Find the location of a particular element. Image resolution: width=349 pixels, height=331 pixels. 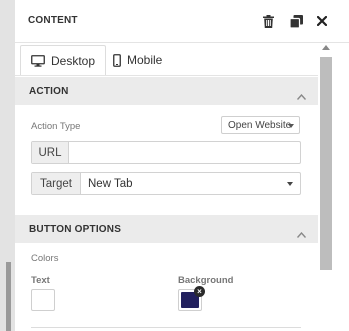

section-action-title: ACTION is located at coordinates (49, 91).